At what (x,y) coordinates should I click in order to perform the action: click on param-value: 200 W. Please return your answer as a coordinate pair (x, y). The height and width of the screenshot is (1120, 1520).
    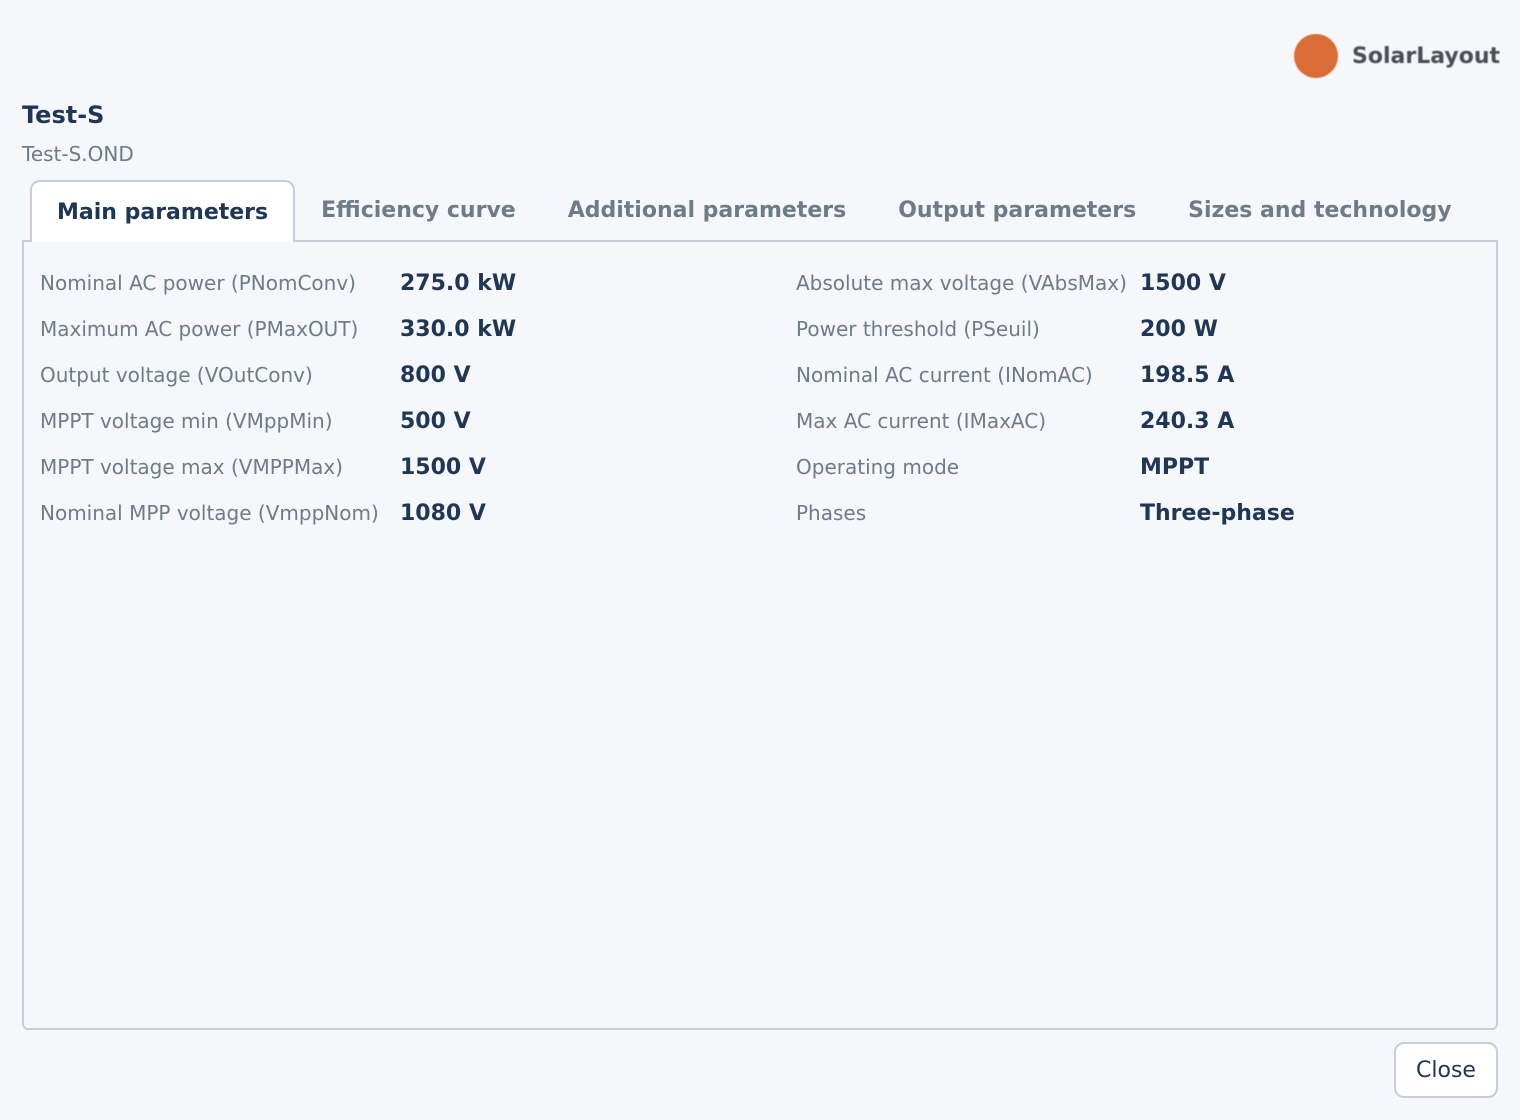
    Looking at the image, I should click on (1179, 329).